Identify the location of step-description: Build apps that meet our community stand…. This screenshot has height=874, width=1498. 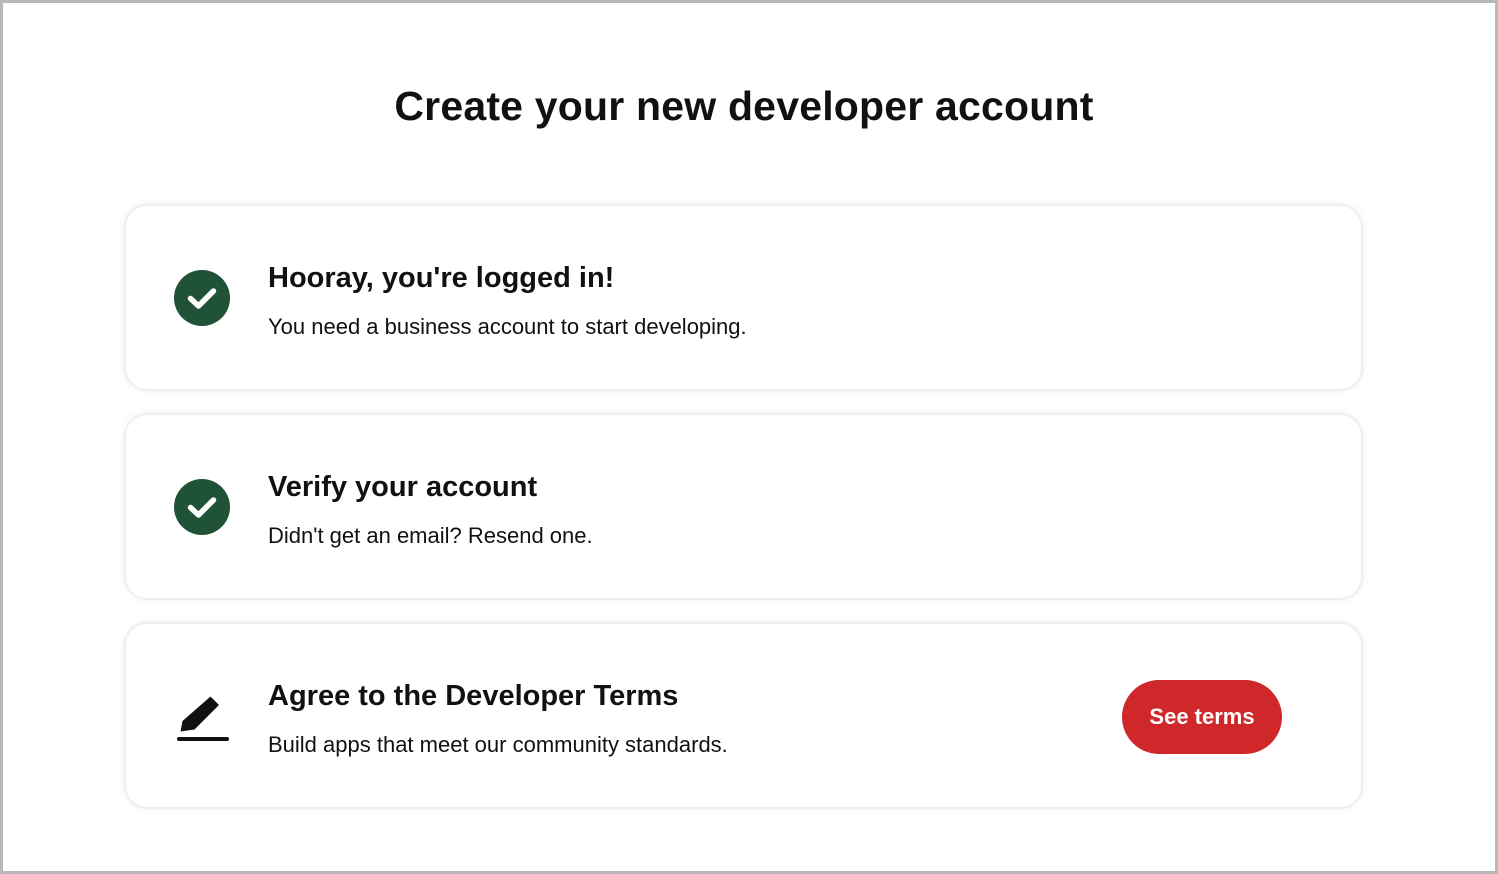
(498, 744).